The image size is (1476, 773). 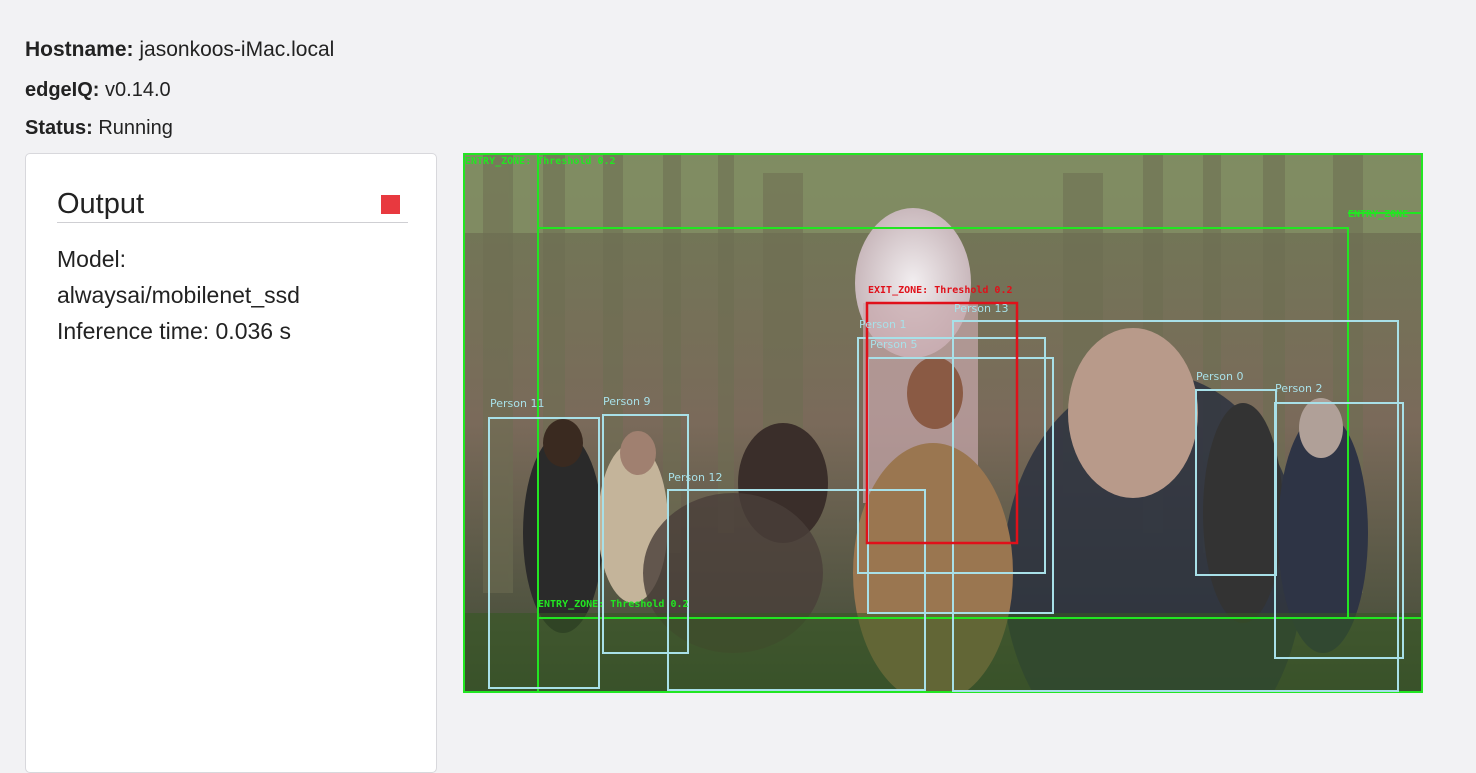 I want to click on model-name: alwaysai/mobilenet_ssd, so click(x=178, y=295).